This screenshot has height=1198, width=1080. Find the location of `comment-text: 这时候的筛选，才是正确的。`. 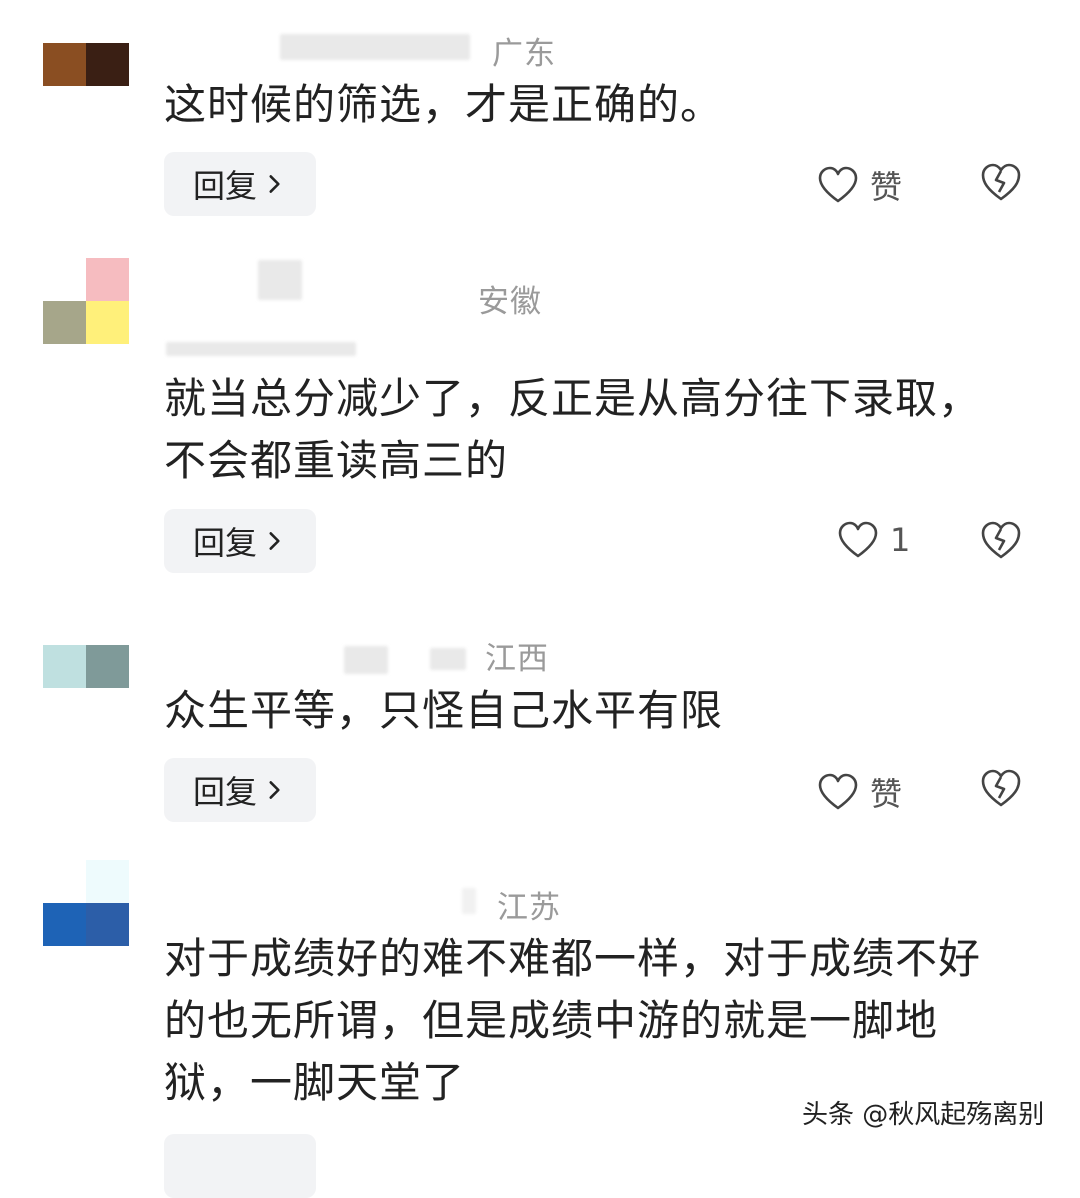

comment-text: 这时候的筛选，才是正确的。 is located at coordinates (443, 105).